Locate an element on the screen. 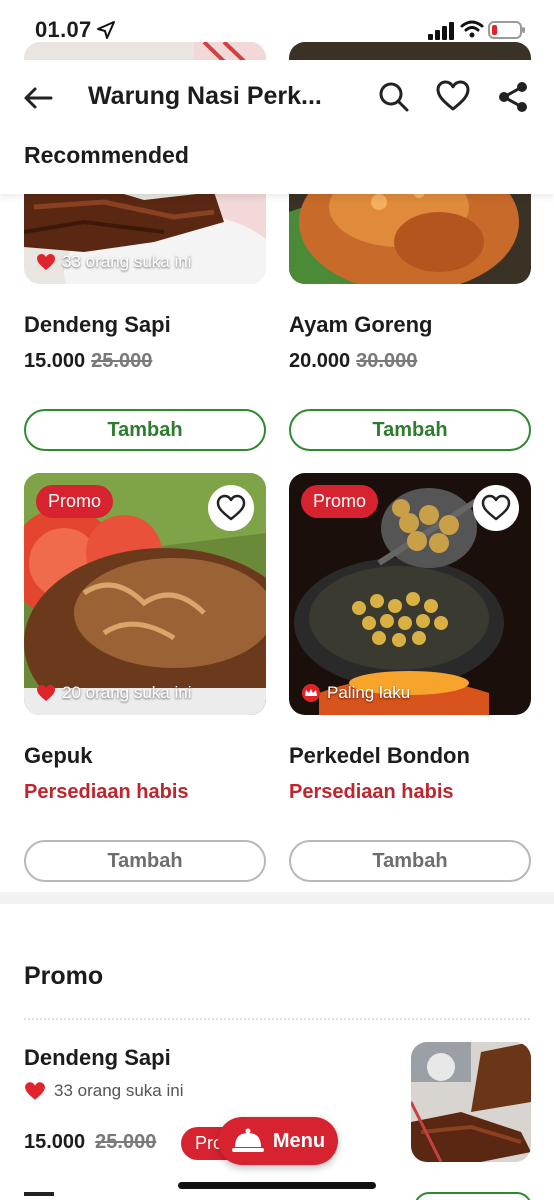  home-indicator is located at coordinates (277, 1185).